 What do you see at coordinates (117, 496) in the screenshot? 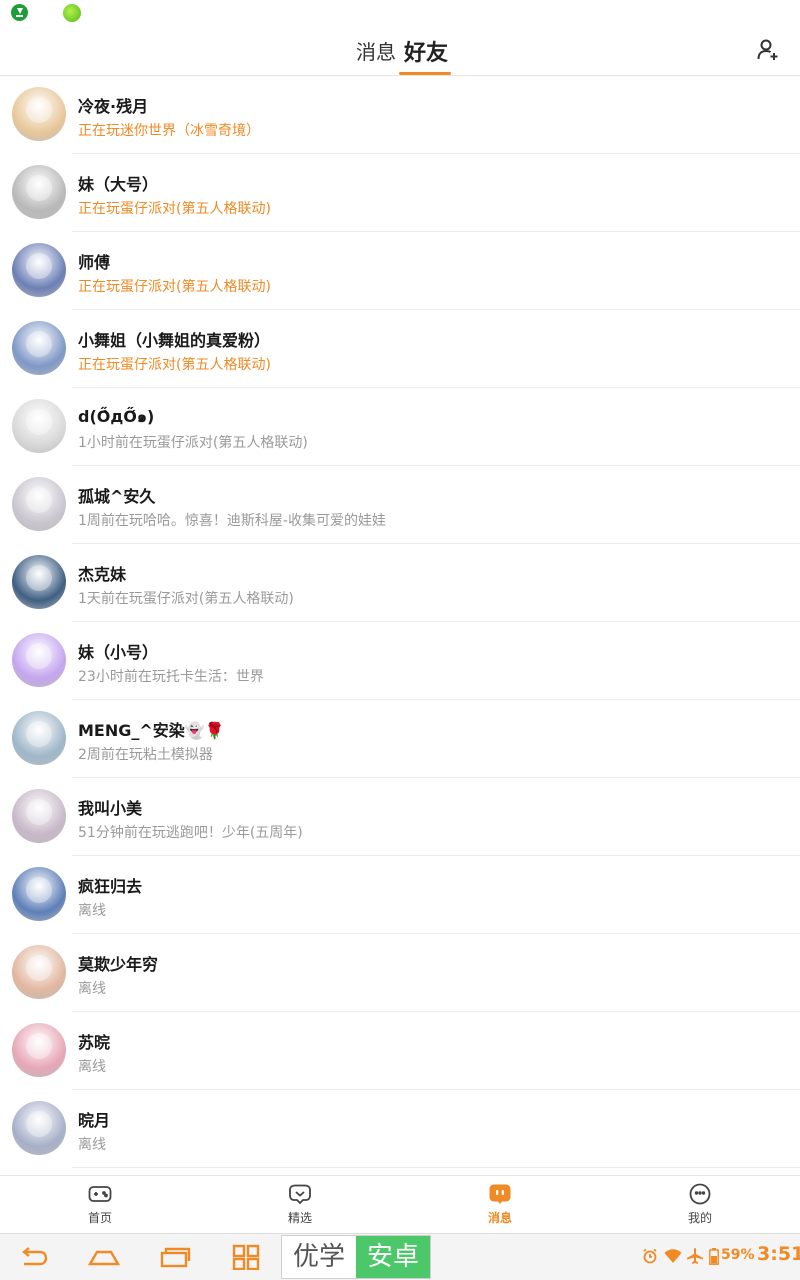
I see `friend-name: 孤城^安久` at bounding box center [117, 496].